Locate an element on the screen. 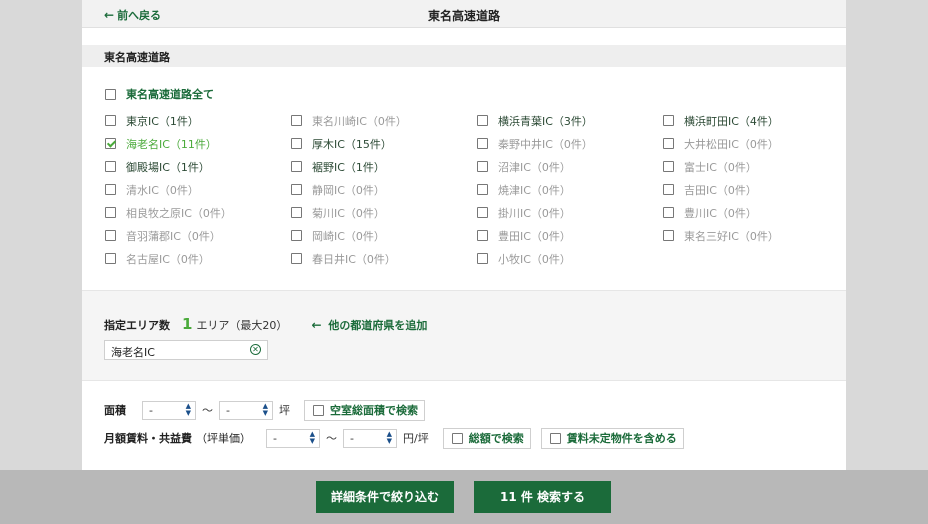 This screenshot has height=524, width=928. interchange-checkbox: 富士IC（0件） is located at coordinates (754, 166).